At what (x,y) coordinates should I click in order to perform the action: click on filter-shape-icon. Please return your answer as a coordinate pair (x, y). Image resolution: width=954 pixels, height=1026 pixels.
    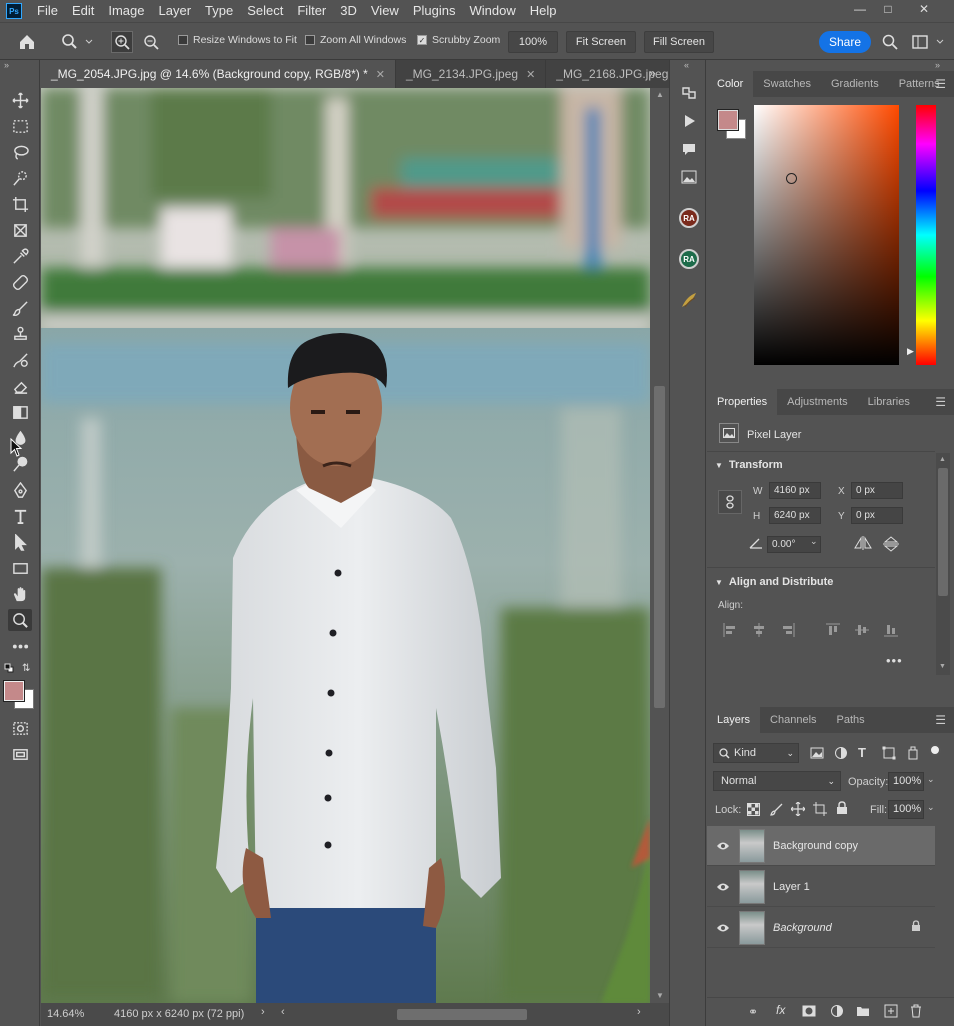
    Looking at the image, I should click on (889, 753).